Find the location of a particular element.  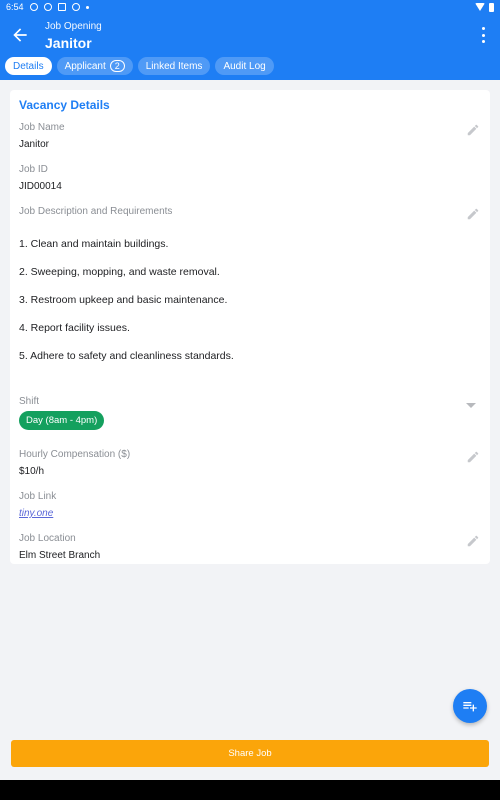

status-bar: 6:54 is located at coordinates (250, 7).